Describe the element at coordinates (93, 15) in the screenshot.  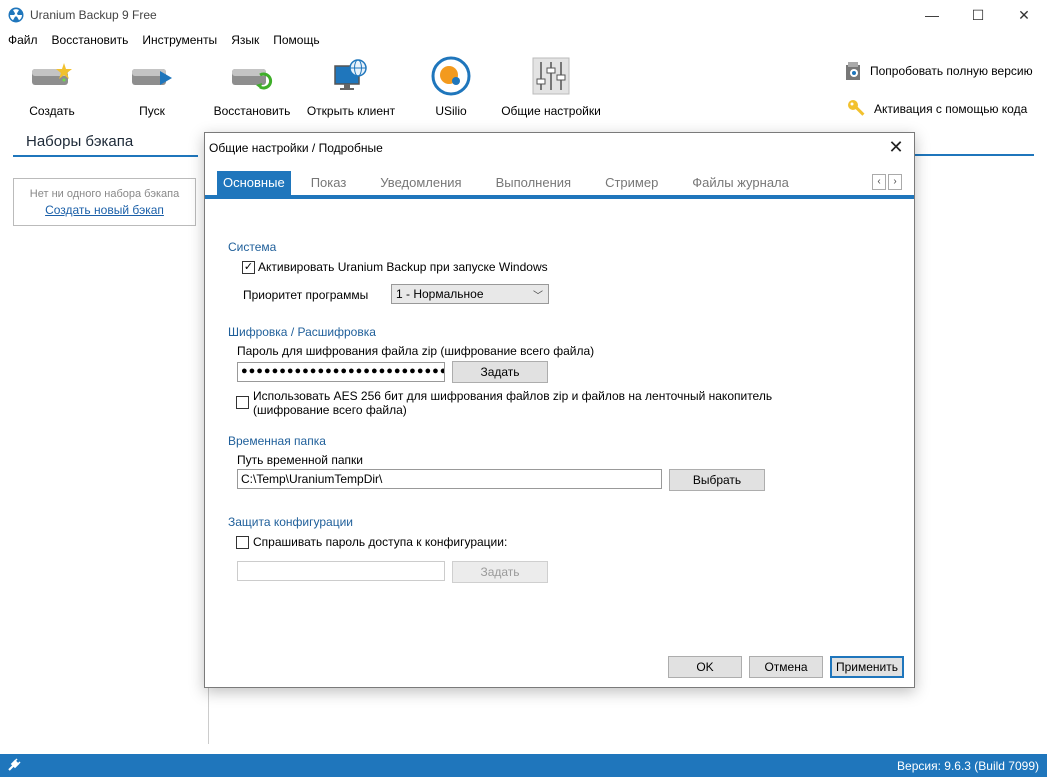
I see `window-title: Uranium Backup 9 Free` at that location.